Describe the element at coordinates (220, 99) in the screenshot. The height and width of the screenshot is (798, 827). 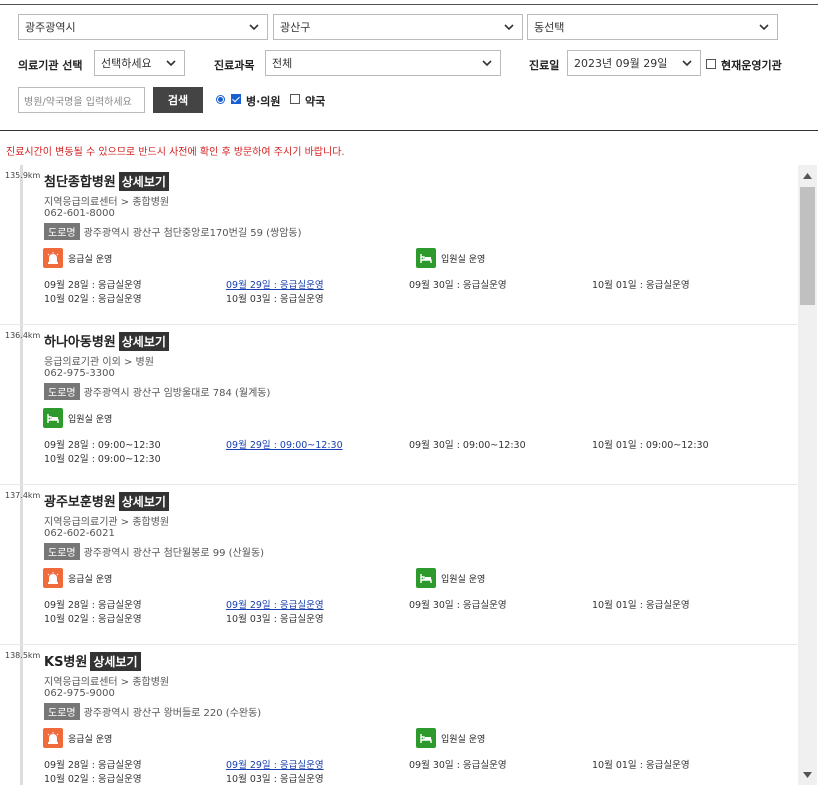
I see `type-radio` at that location.